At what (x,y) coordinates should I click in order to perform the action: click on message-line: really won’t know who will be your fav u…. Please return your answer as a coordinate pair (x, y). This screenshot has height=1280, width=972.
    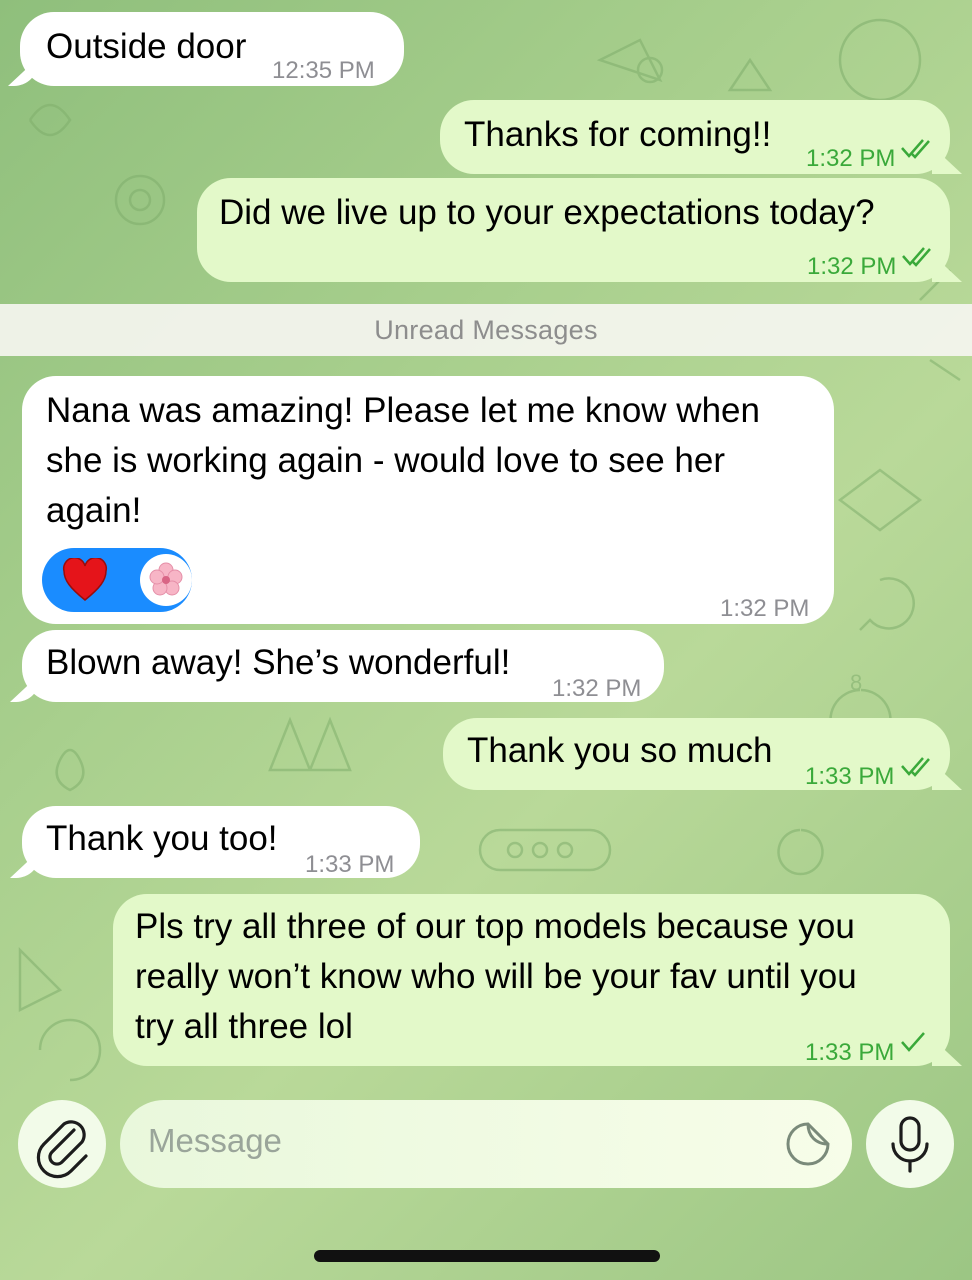
    Looking at the image, I should click on (496, 976).